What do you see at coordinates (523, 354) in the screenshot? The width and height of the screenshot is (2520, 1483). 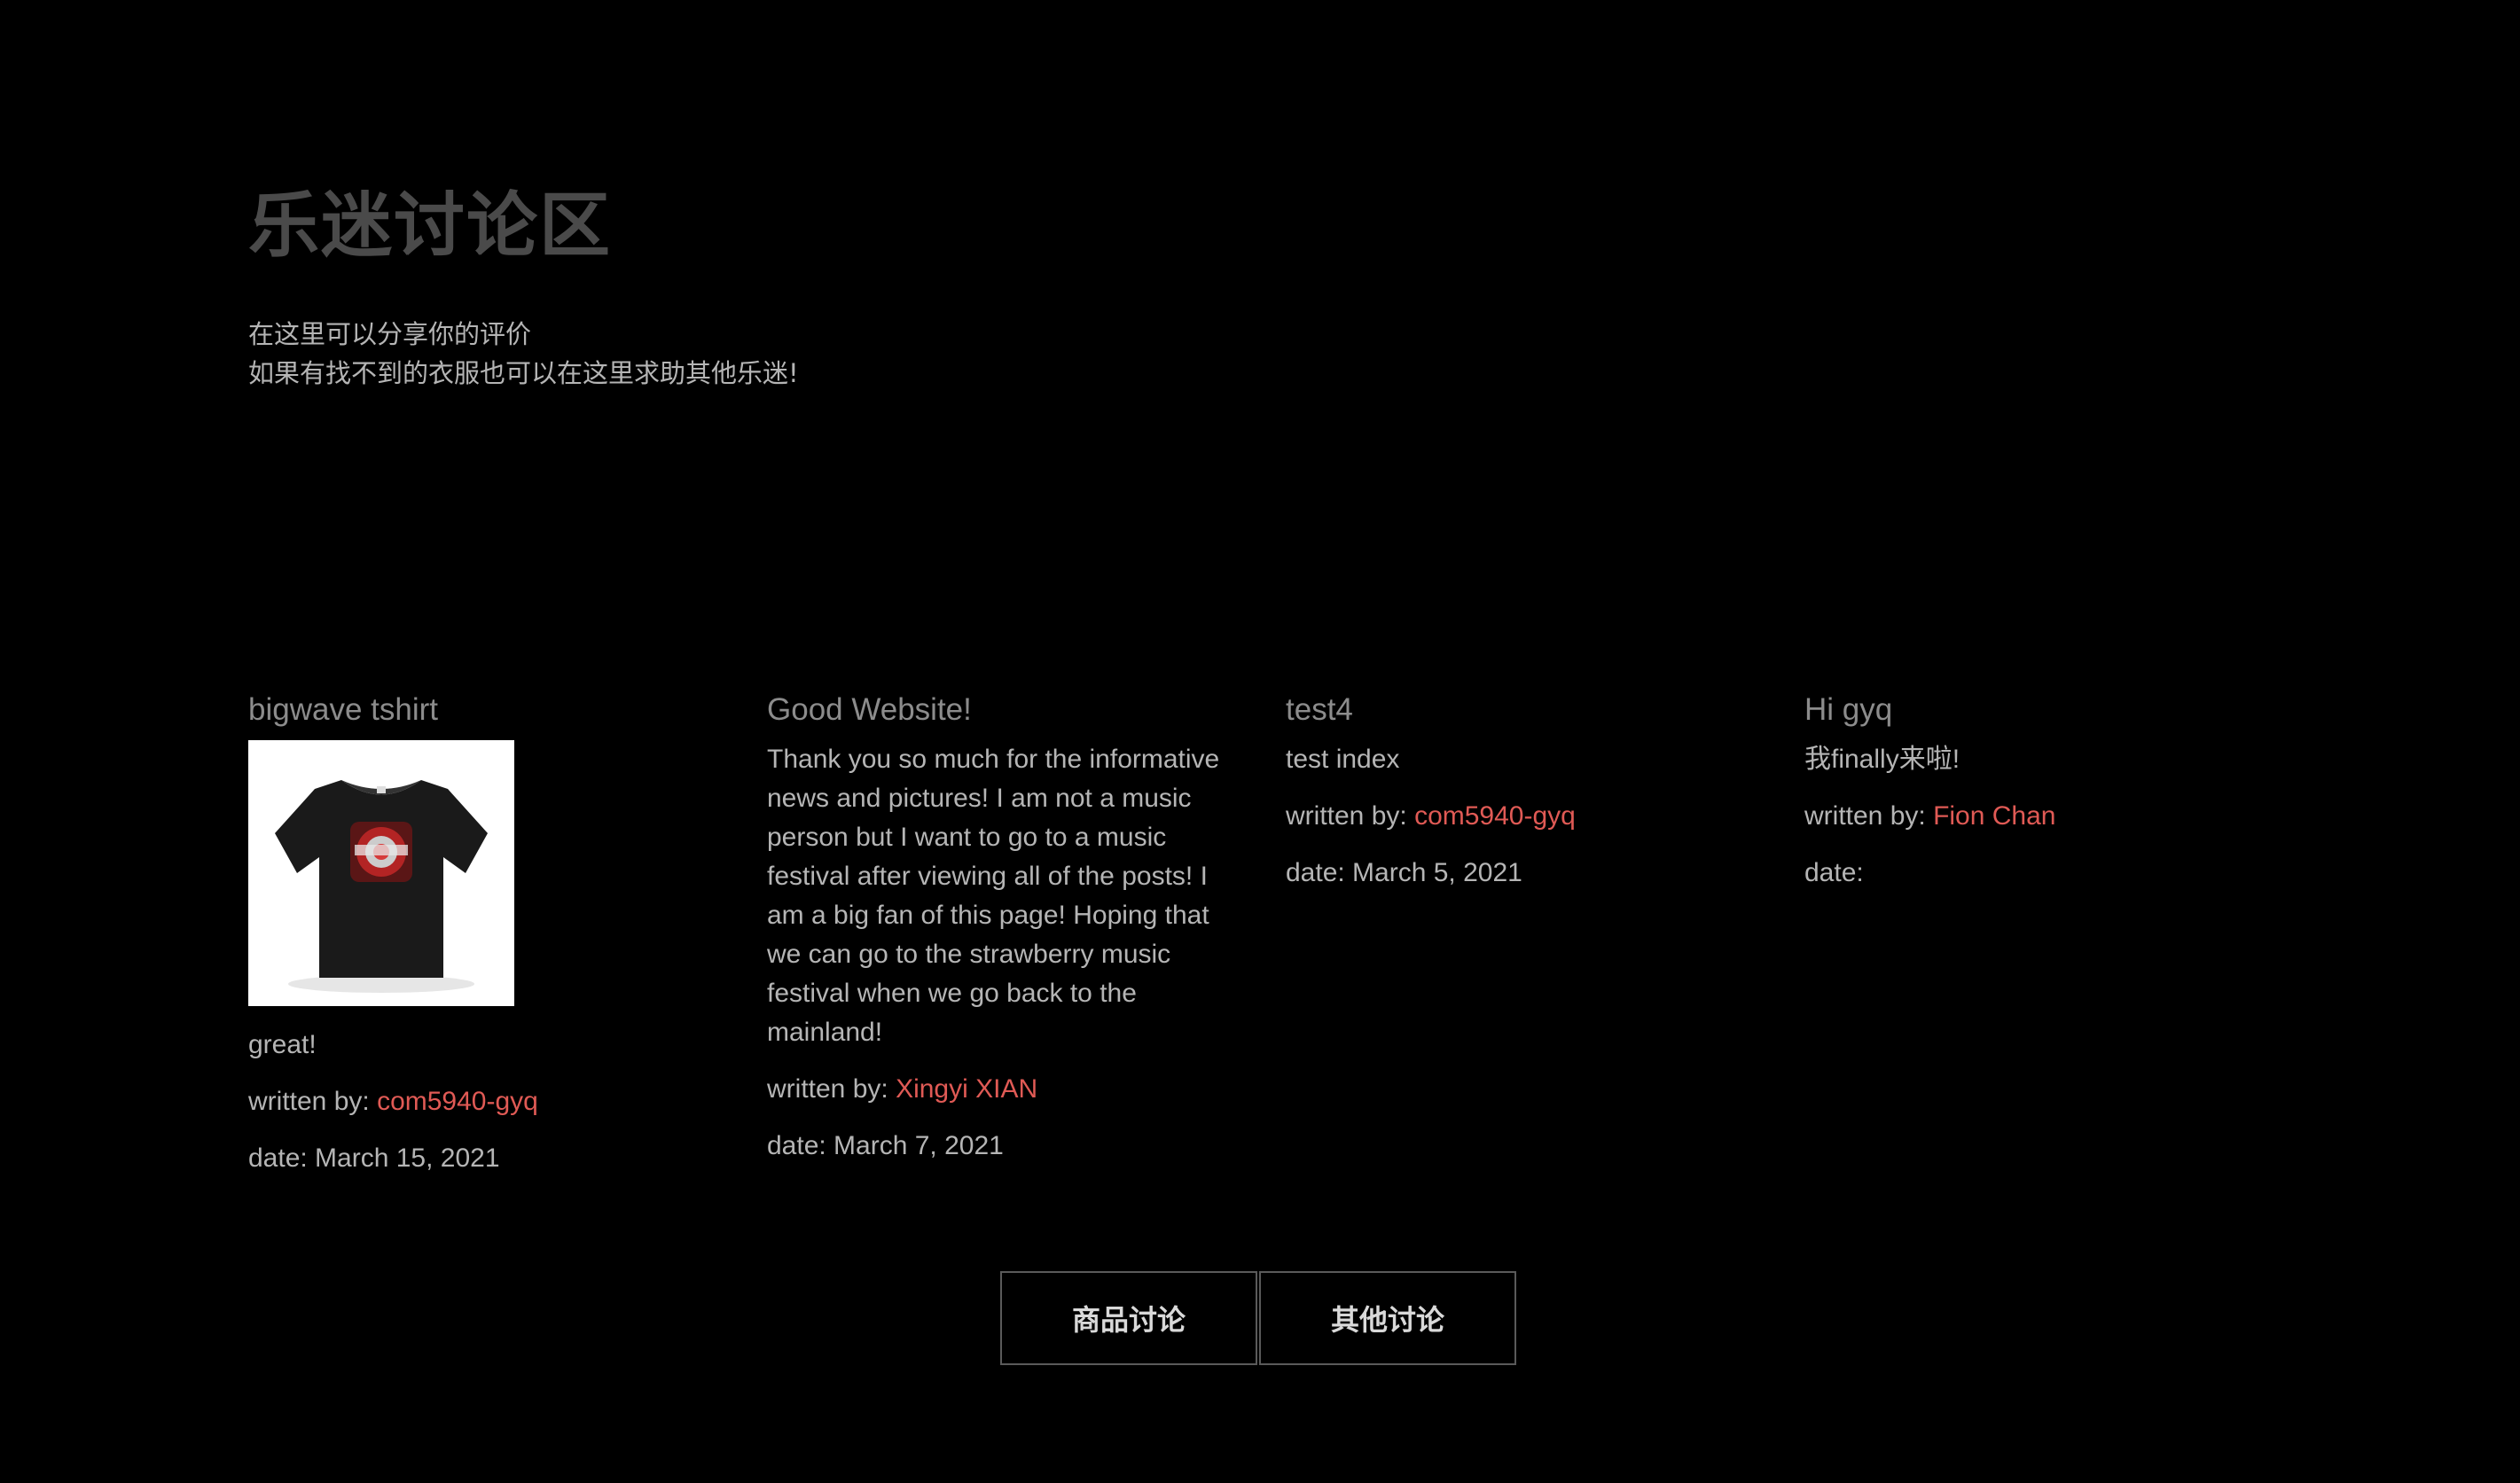 I see `page-description: 在这里可以分享你的评价 如果有找不到的衣服也可以在这里求助其他乐迷!` at bounding box center [523, 354].